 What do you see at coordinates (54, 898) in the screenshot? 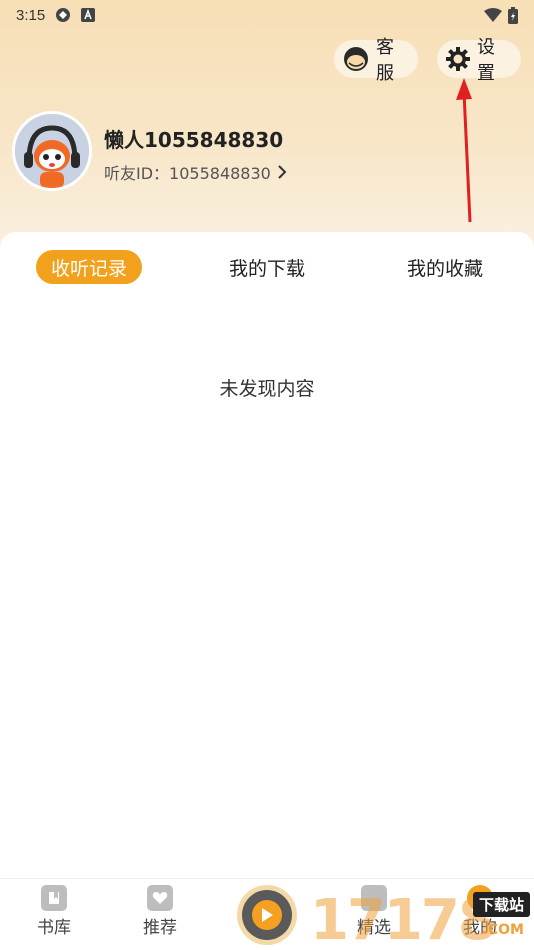
I see `book-icon` at bounding box center [54, 898].